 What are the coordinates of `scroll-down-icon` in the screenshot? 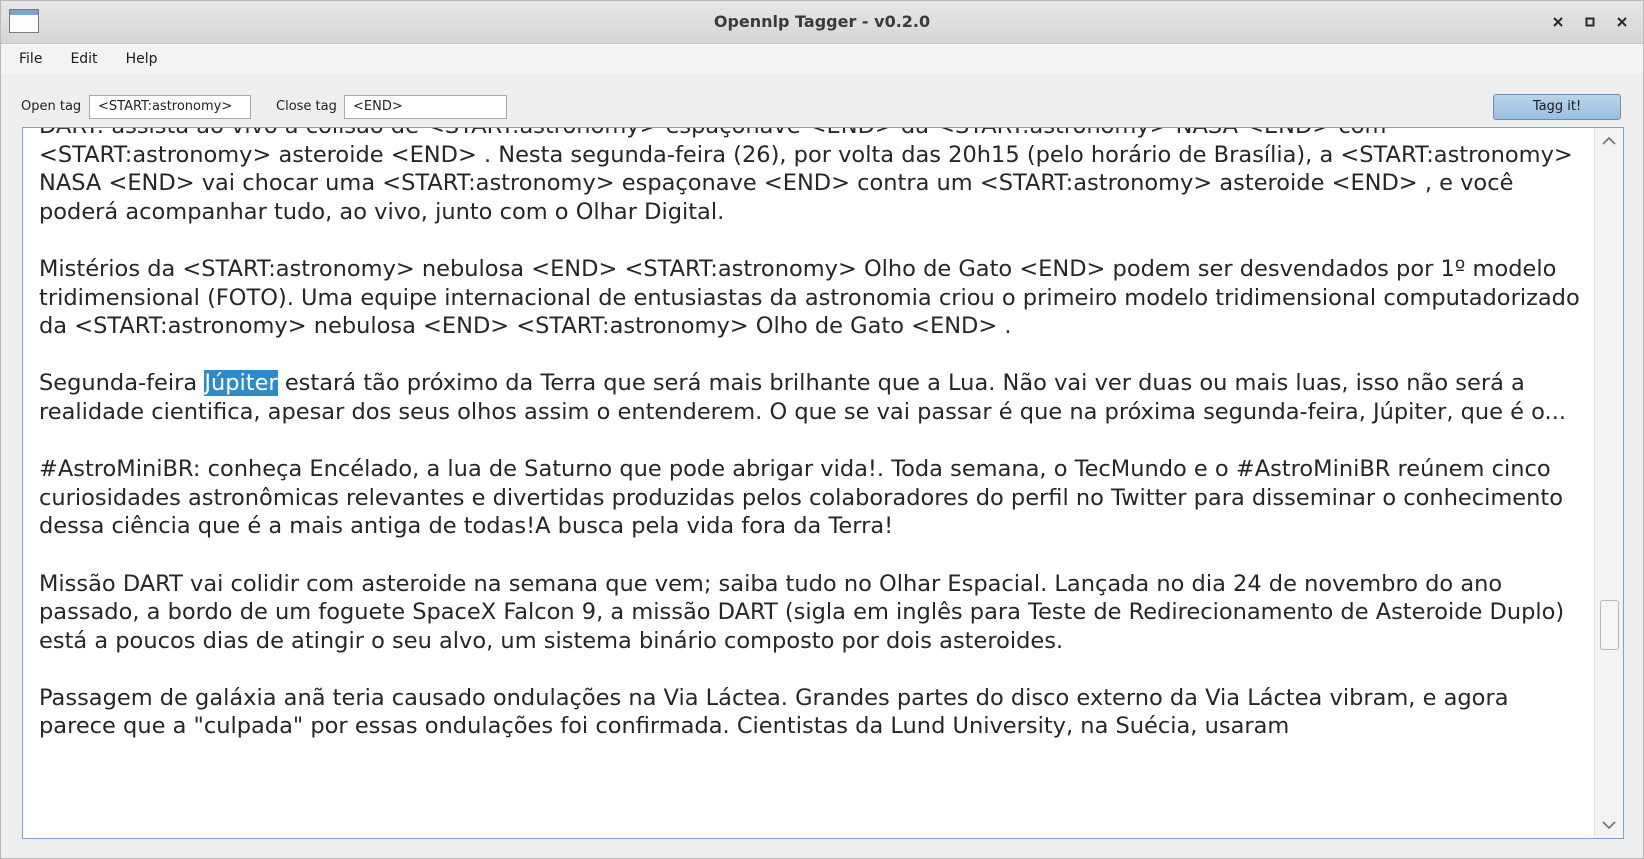 It's located at (1609, 825).